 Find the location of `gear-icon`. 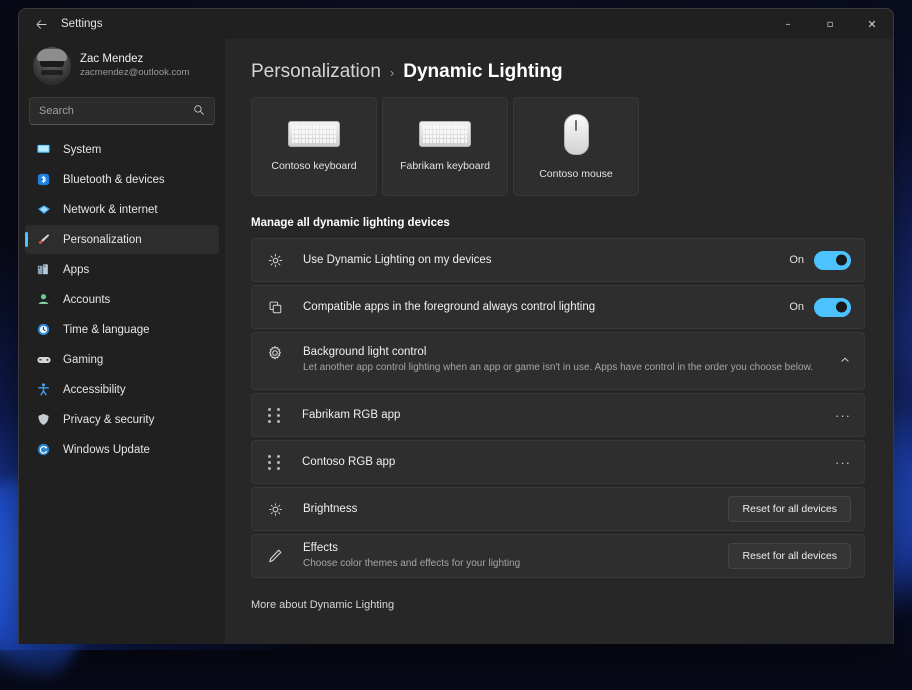

gear-icon is located at coordinates (275, 353).